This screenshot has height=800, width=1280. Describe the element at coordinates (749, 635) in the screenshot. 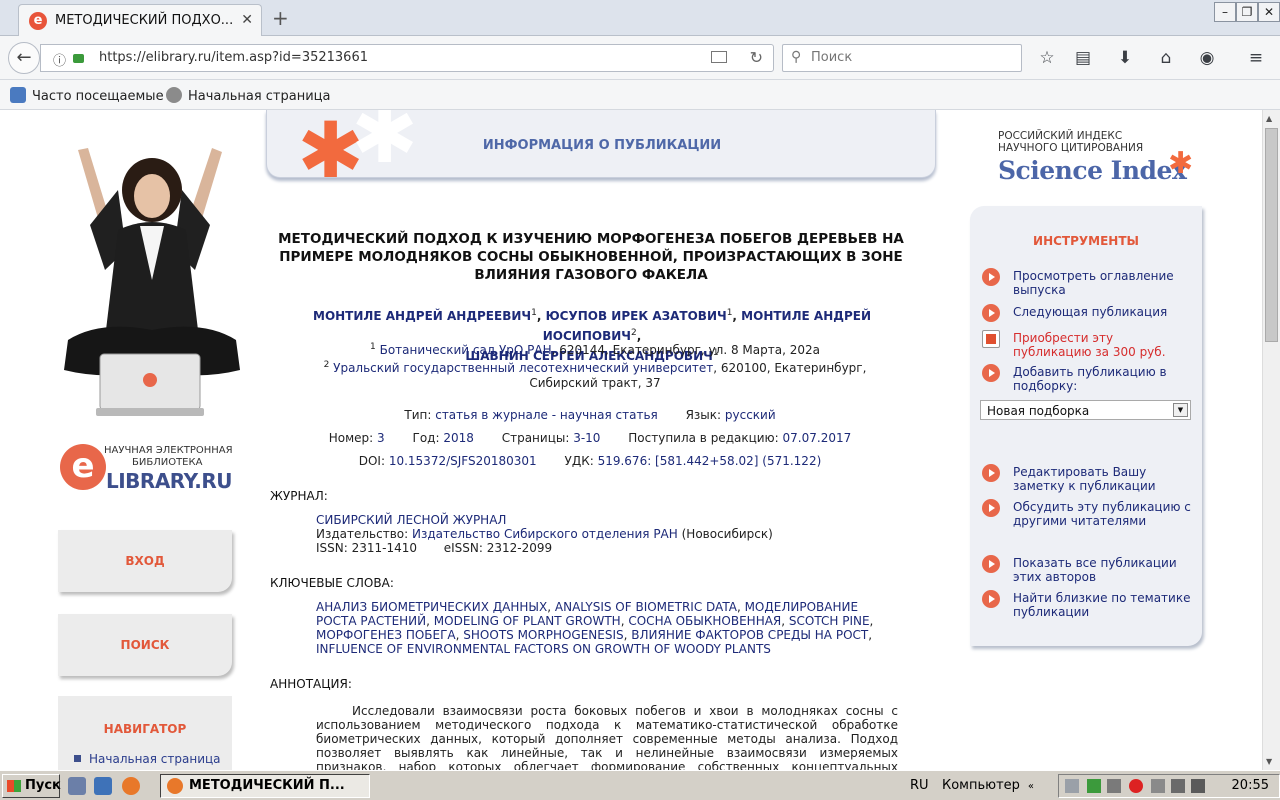

I see `keyword-link: ВЛИЯНИЕ ФАКТОРОВ СРЕДЫ НА РОСТ` at that location.